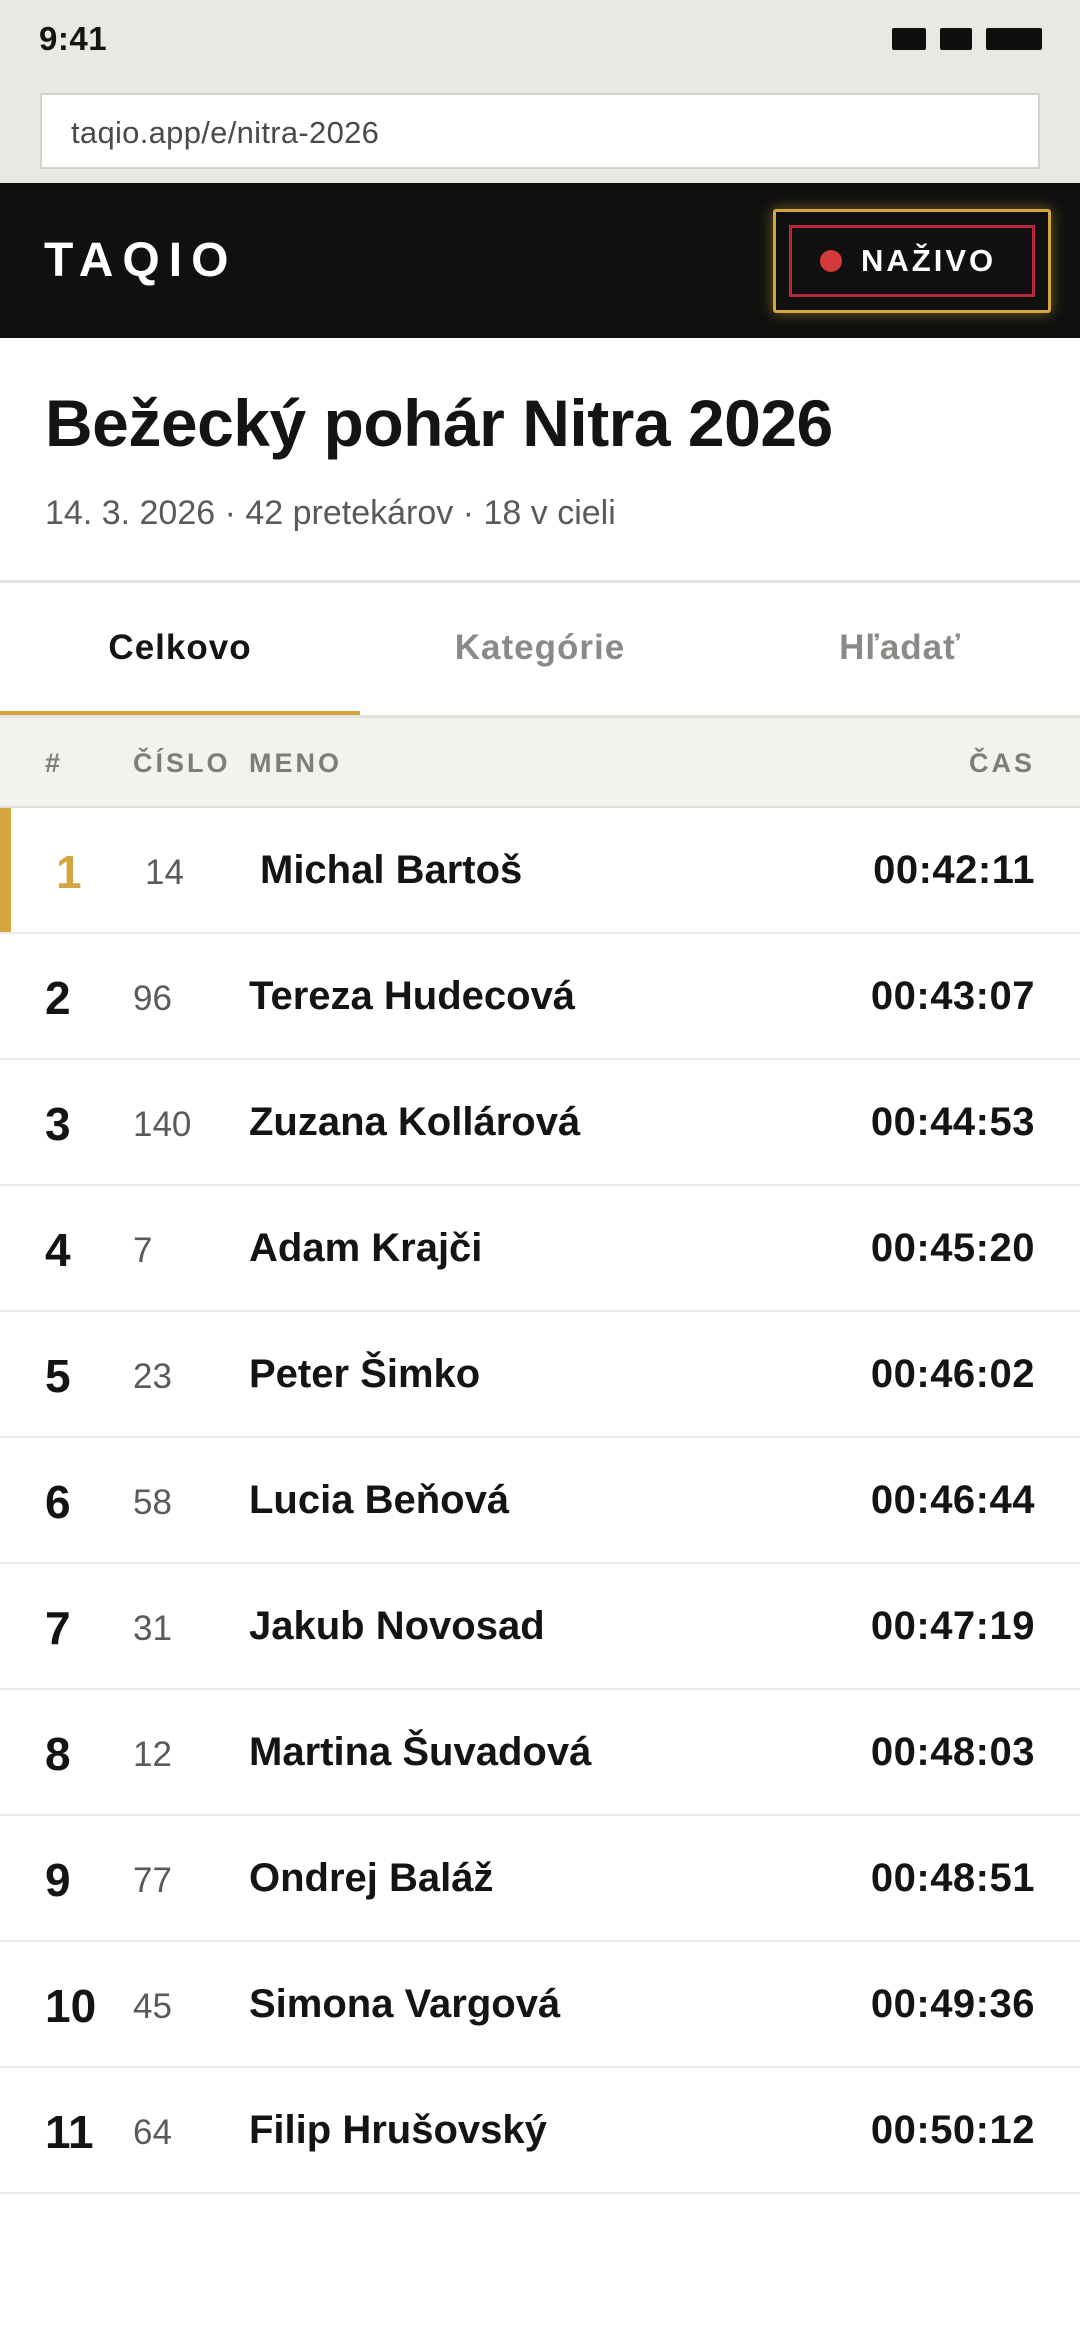 The height and width of the screenshot is (2340, 1080). What do you see at coordinates (58, 1124) in the screenshot?
I see `row-rank: 3` at bounding box center [58, 1124].